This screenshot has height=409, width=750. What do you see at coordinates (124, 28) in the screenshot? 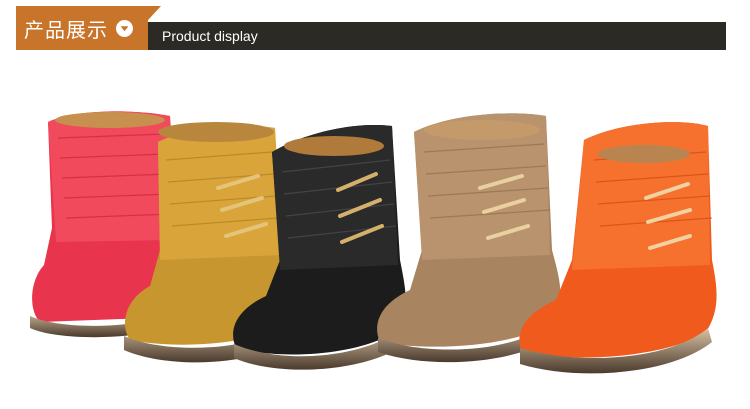
I see `chevron-down-icon` at bounding box center [124, 28].